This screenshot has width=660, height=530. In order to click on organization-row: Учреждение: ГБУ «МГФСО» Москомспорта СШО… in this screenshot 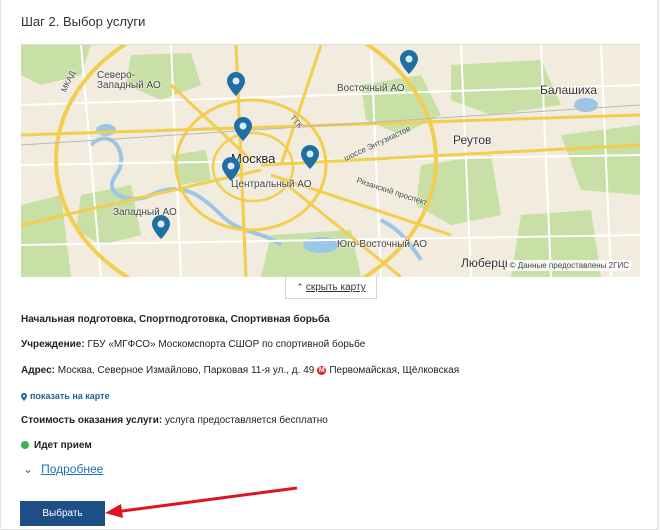, I will do `click(193, 344)`.